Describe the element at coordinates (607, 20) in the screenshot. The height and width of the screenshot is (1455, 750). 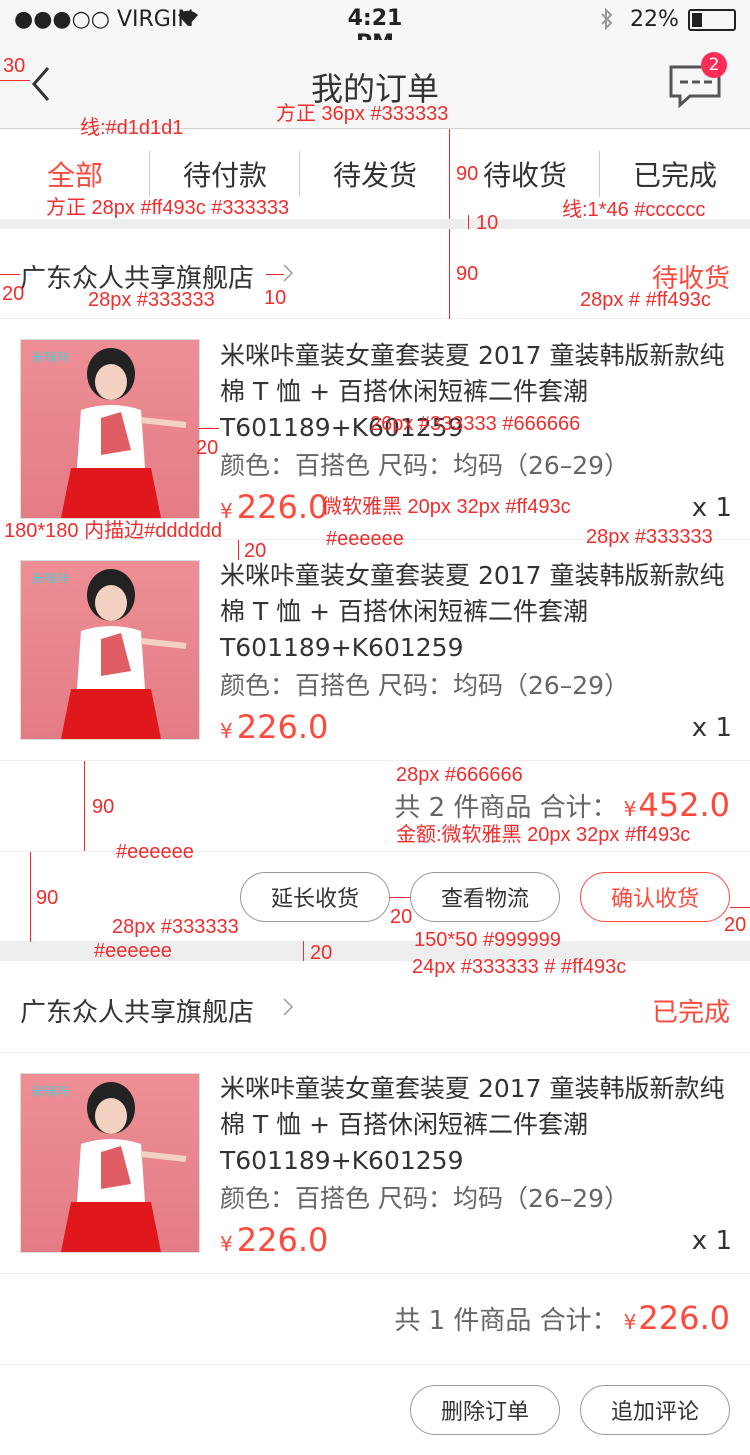
I see `bluetooth-icon` at that location.